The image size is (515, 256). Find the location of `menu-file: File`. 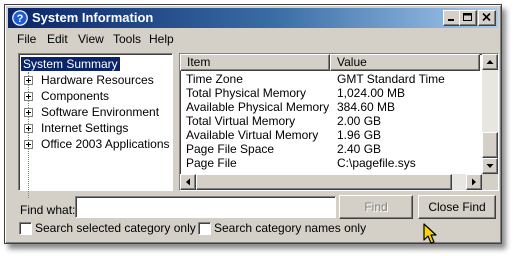

menu-file: File is located at coordinates (26, 39).